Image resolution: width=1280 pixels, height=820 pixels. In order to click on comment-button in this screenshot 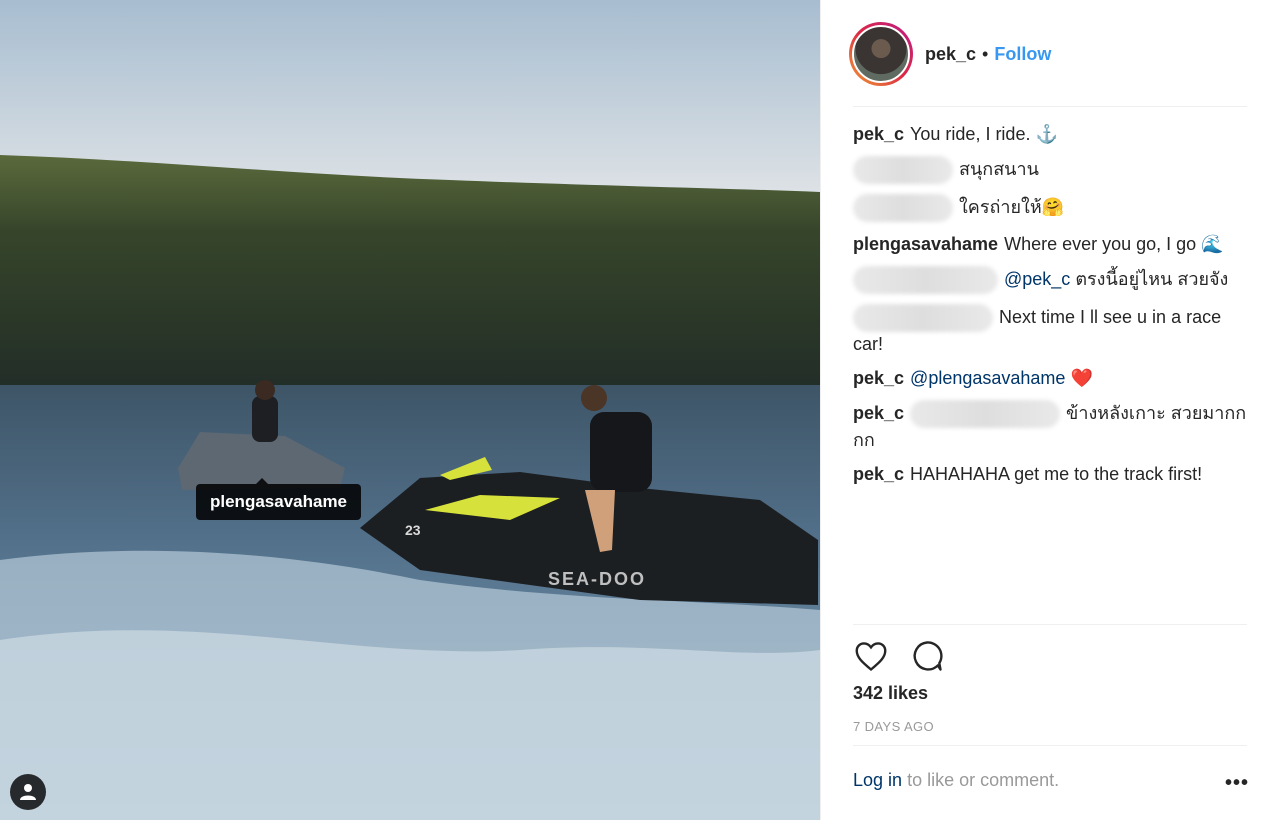, I will do `click(927, 656)`.